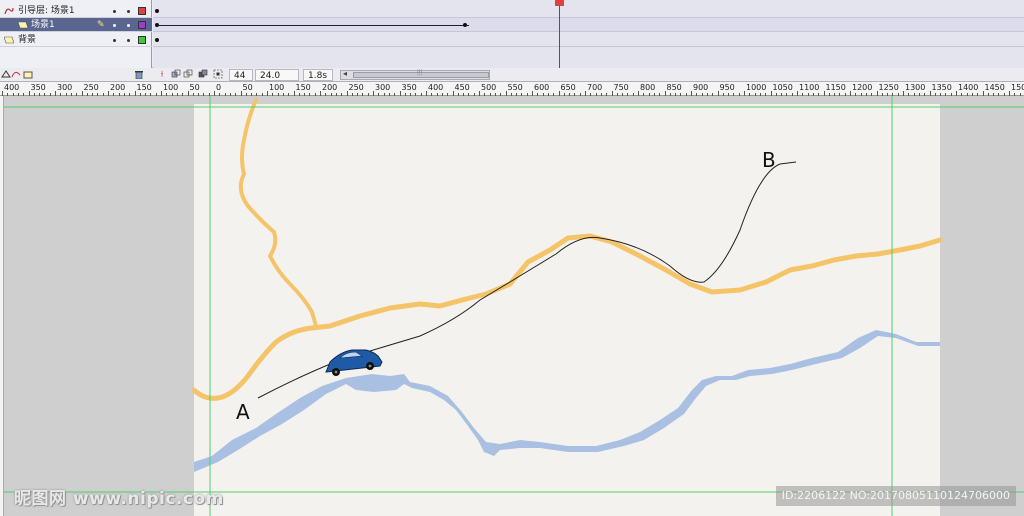  Describe the element at coordinates (243, 412) in the screenshot. I see `point-a-label: A` at that location.